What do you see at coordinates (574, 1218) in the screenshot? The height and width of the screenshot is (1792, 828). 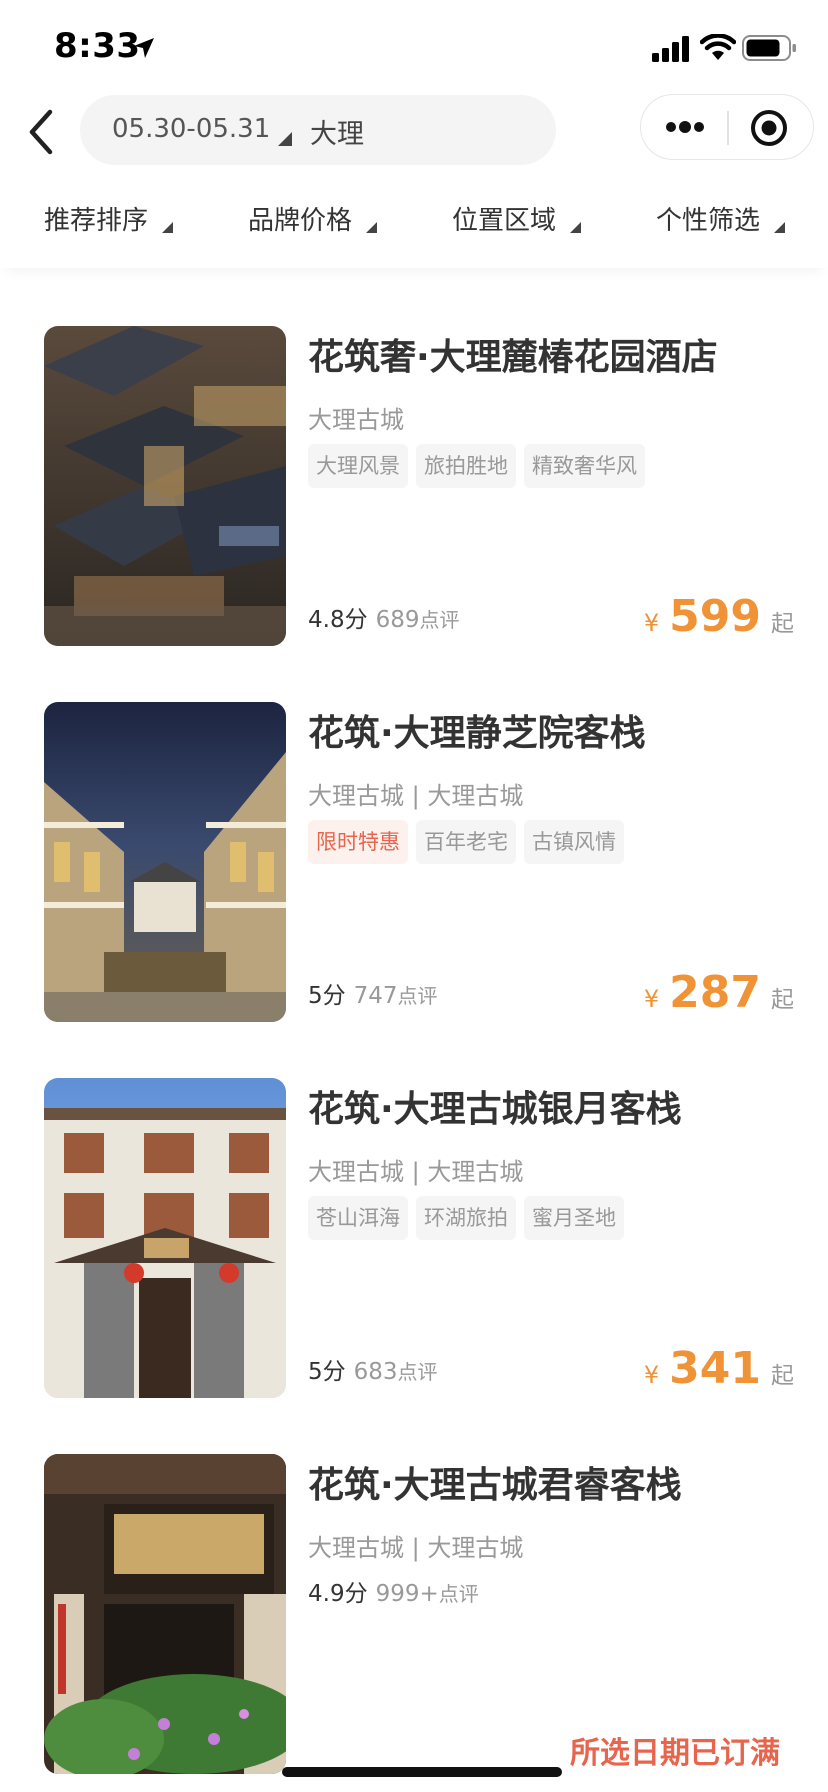 I see `hotel-tag: 蜜月圣地` at bounding box center [574, 1218].